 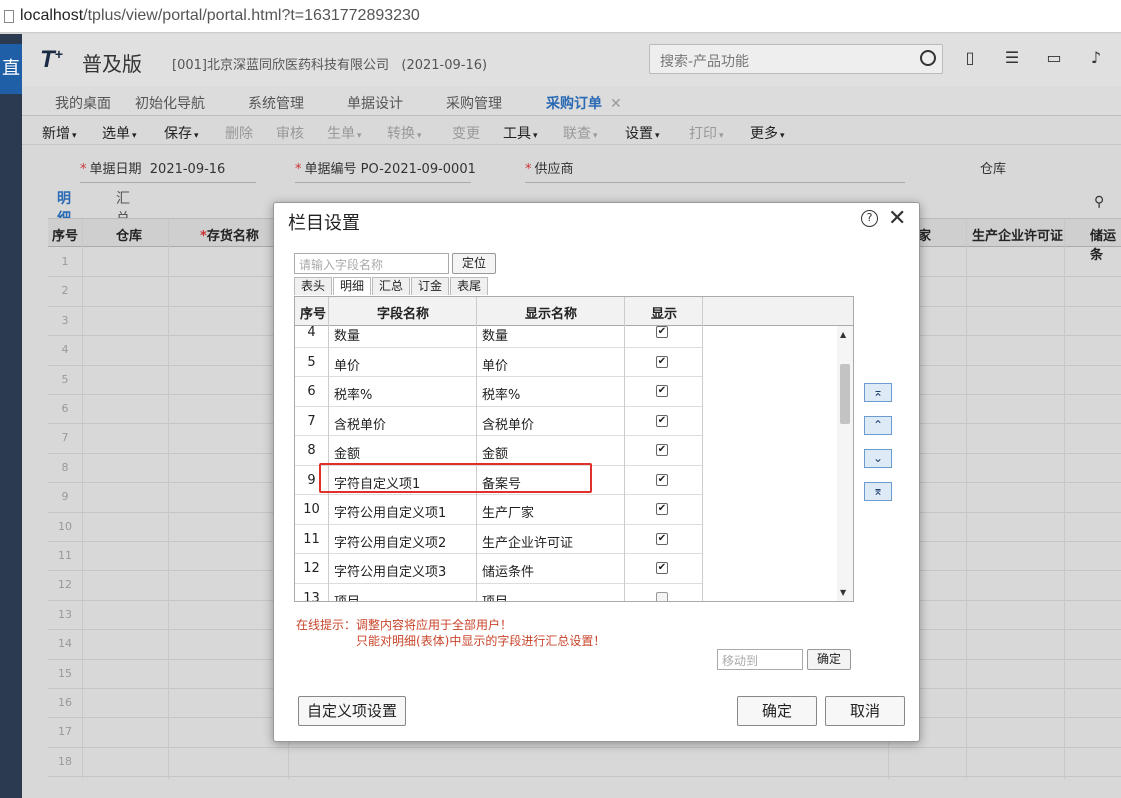 What do you see at coordinates (520, 133) in the screenshot?
I see `tools-button: 工具 ▾` at bounding box center [520, 133].